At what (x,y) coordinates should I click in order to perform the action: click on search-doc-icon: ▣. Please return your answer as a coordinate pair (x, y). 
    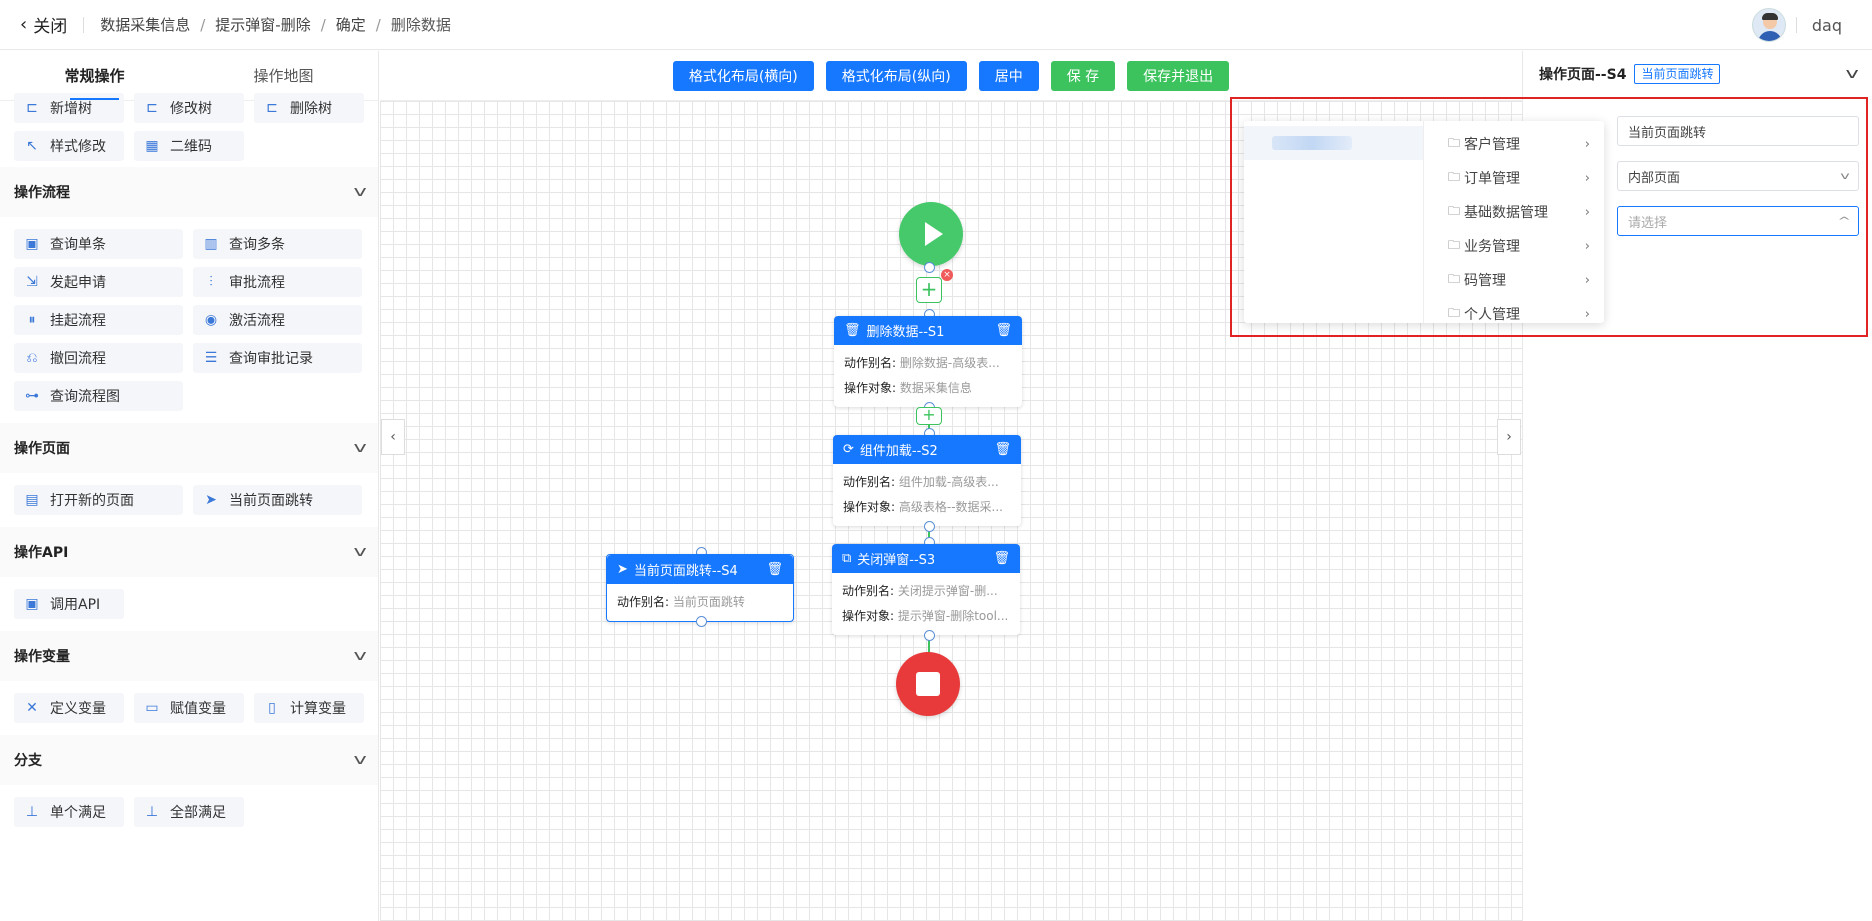
    Looking at the image, I should click on (32, 244).